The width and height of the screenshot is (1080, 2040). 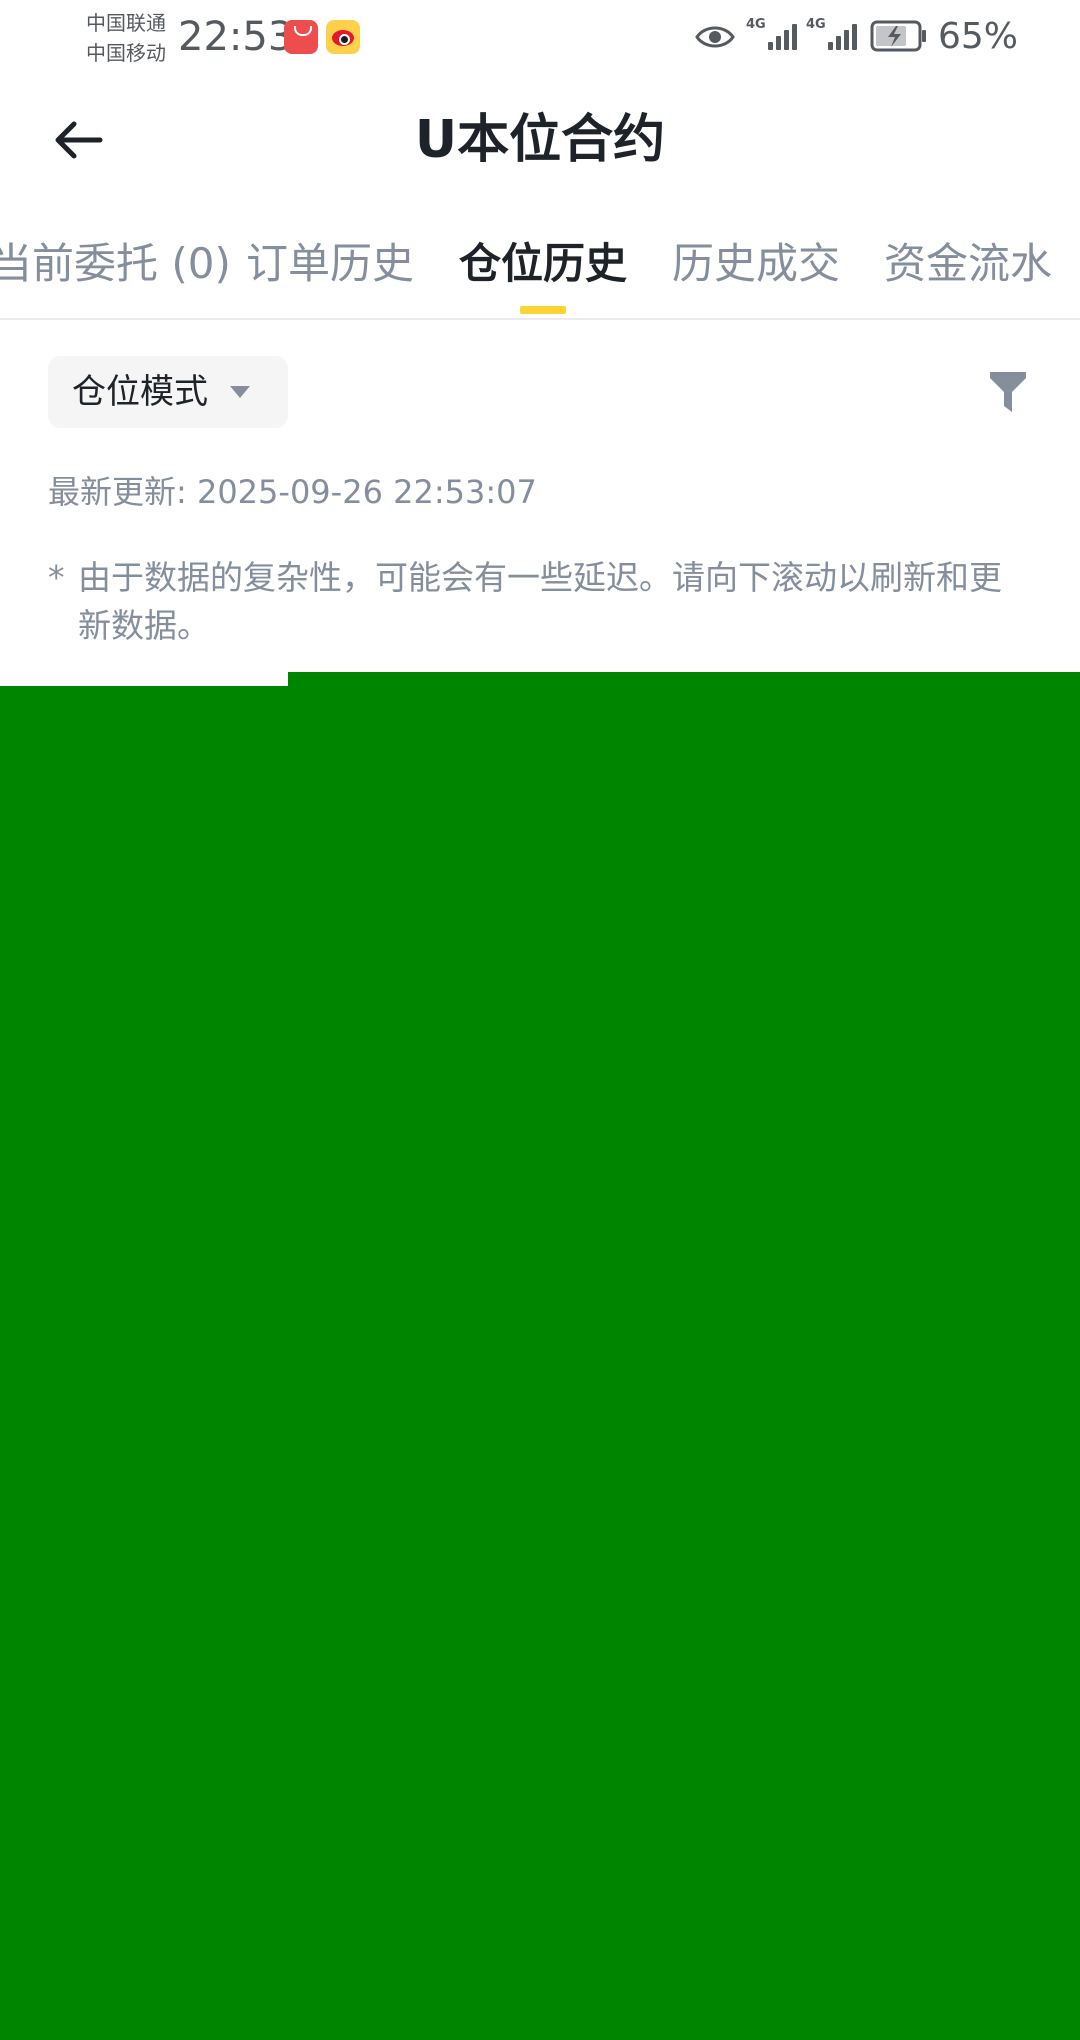 I want to click on tab-position-history: 仓位历史, so click(x=543, y=264).